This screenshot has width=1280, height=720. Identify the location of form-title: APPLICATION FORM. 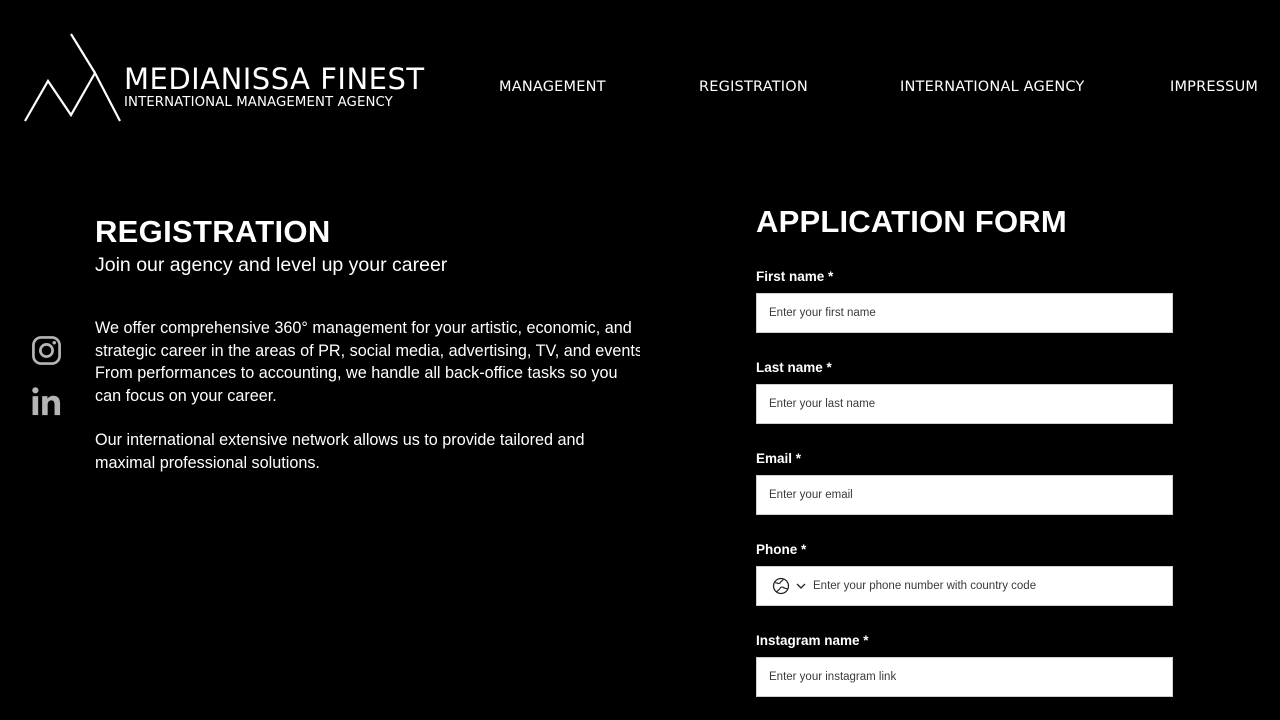
(911, 221).